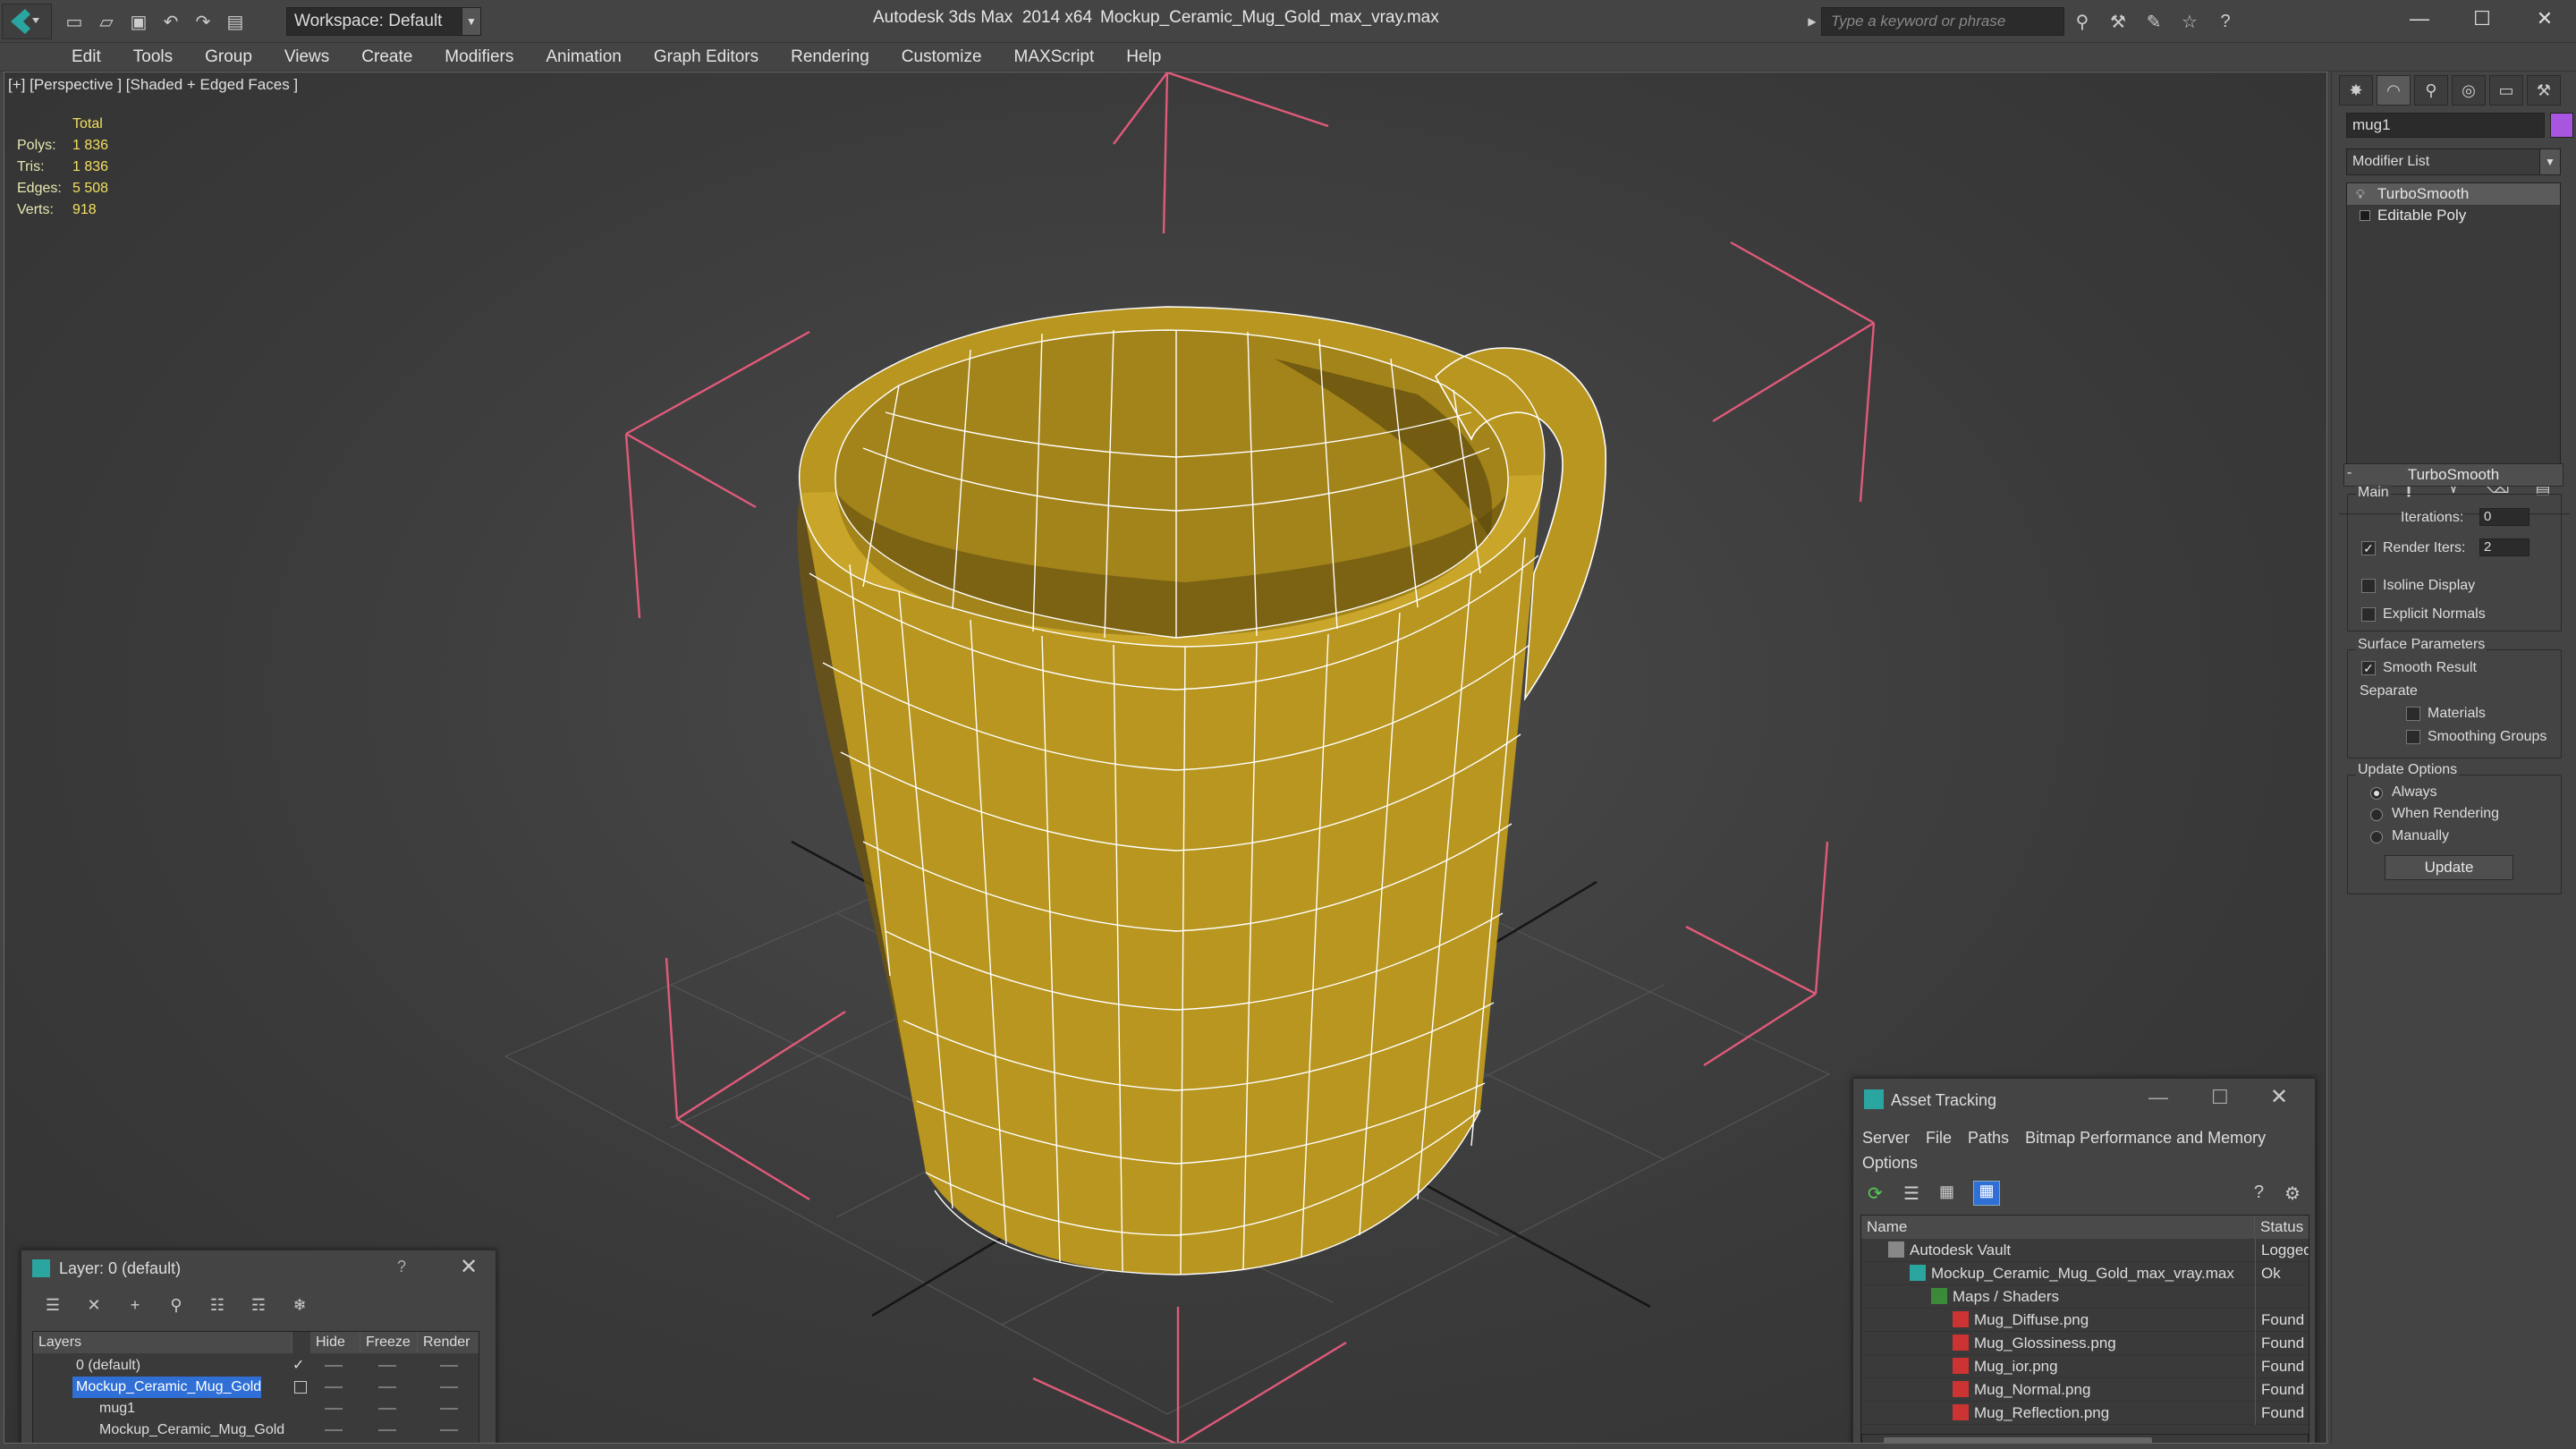  Describe the element at coordinates (2394, 90) in the screenshot. I see `modify-tab-icon: ◠` at that location.